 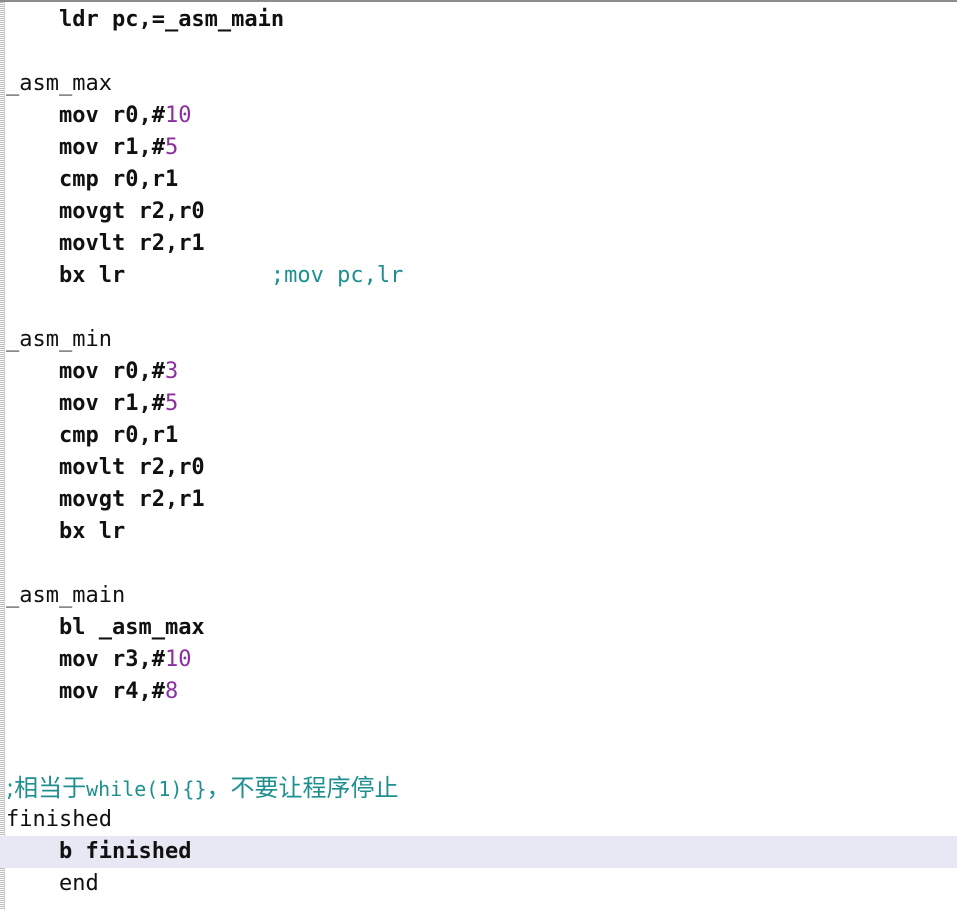 I want to click on code-text: movlt r2,r0, so click(x=131, y=467).